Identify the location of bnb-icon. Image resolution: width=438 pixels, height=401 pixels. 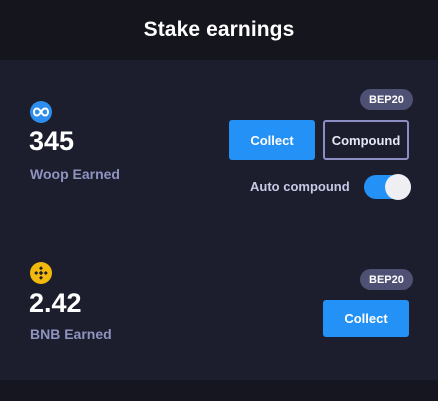
(41, 273).